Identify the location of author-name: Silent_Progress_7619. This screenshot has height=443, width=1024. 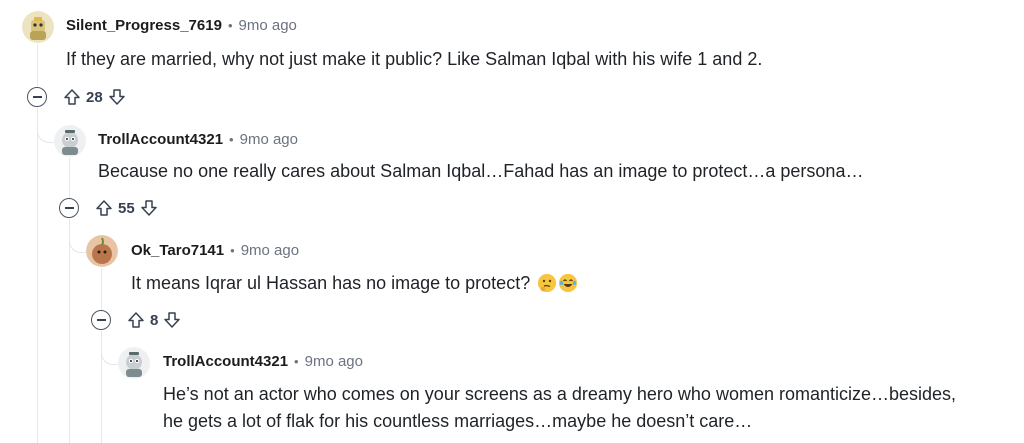
(144, 25).